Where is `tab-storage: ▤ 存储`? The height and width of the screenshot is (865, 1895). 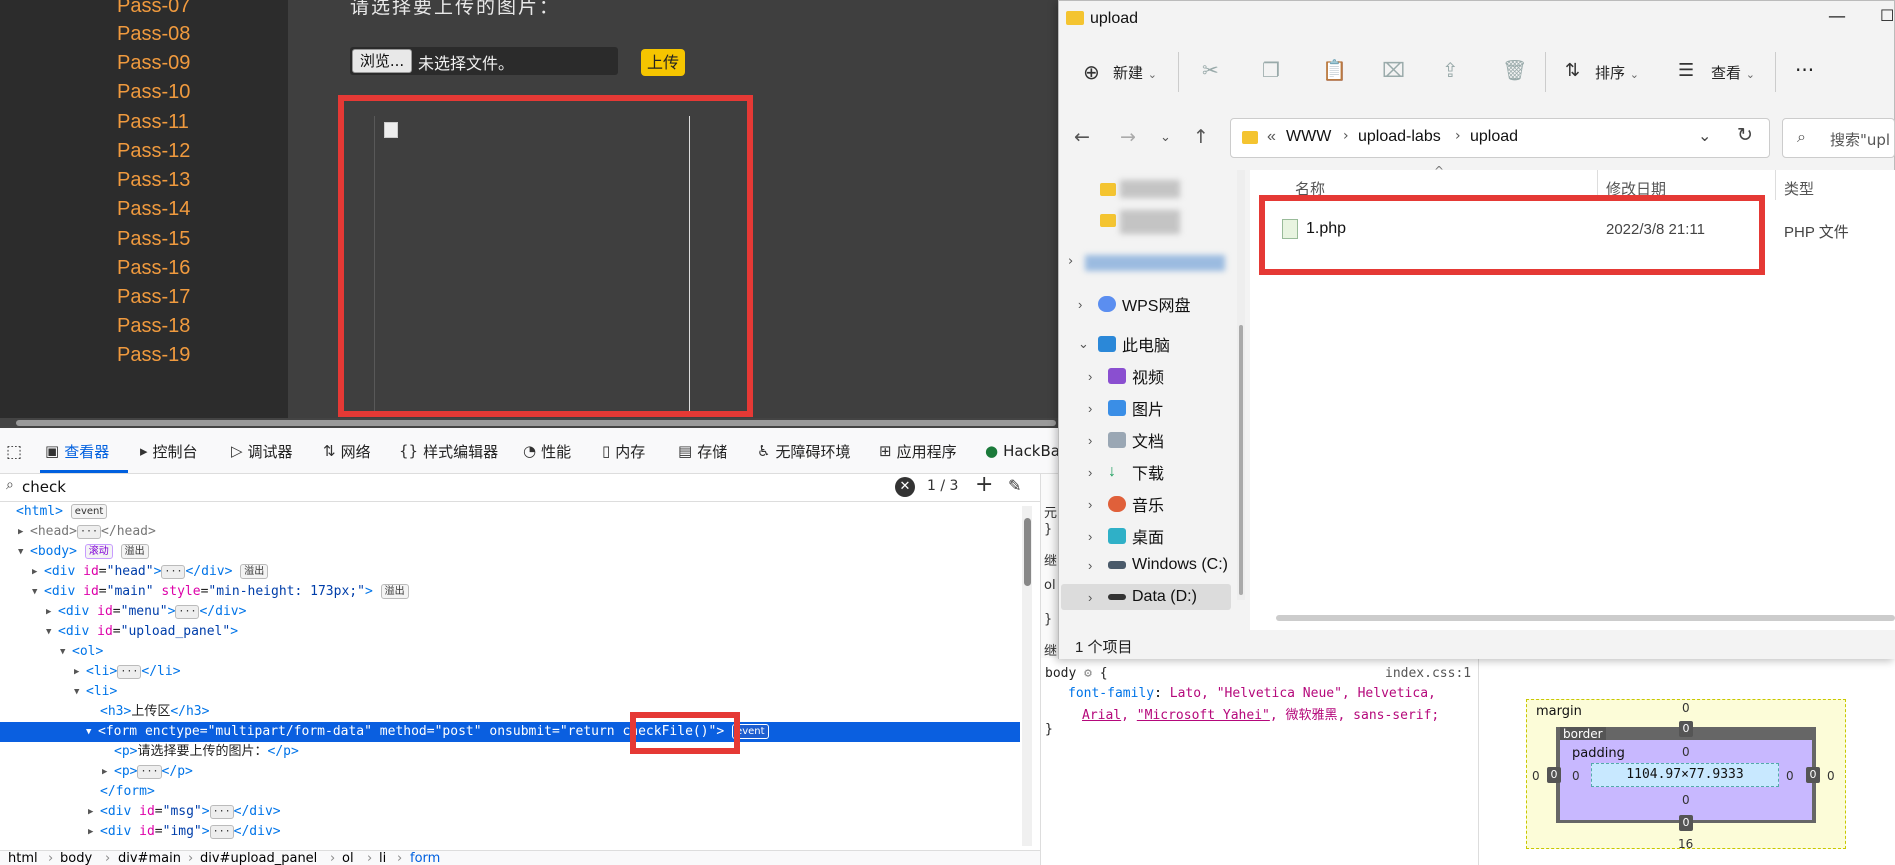
tab-storage: ▤ 存储 is located at coordinates (702, 451).